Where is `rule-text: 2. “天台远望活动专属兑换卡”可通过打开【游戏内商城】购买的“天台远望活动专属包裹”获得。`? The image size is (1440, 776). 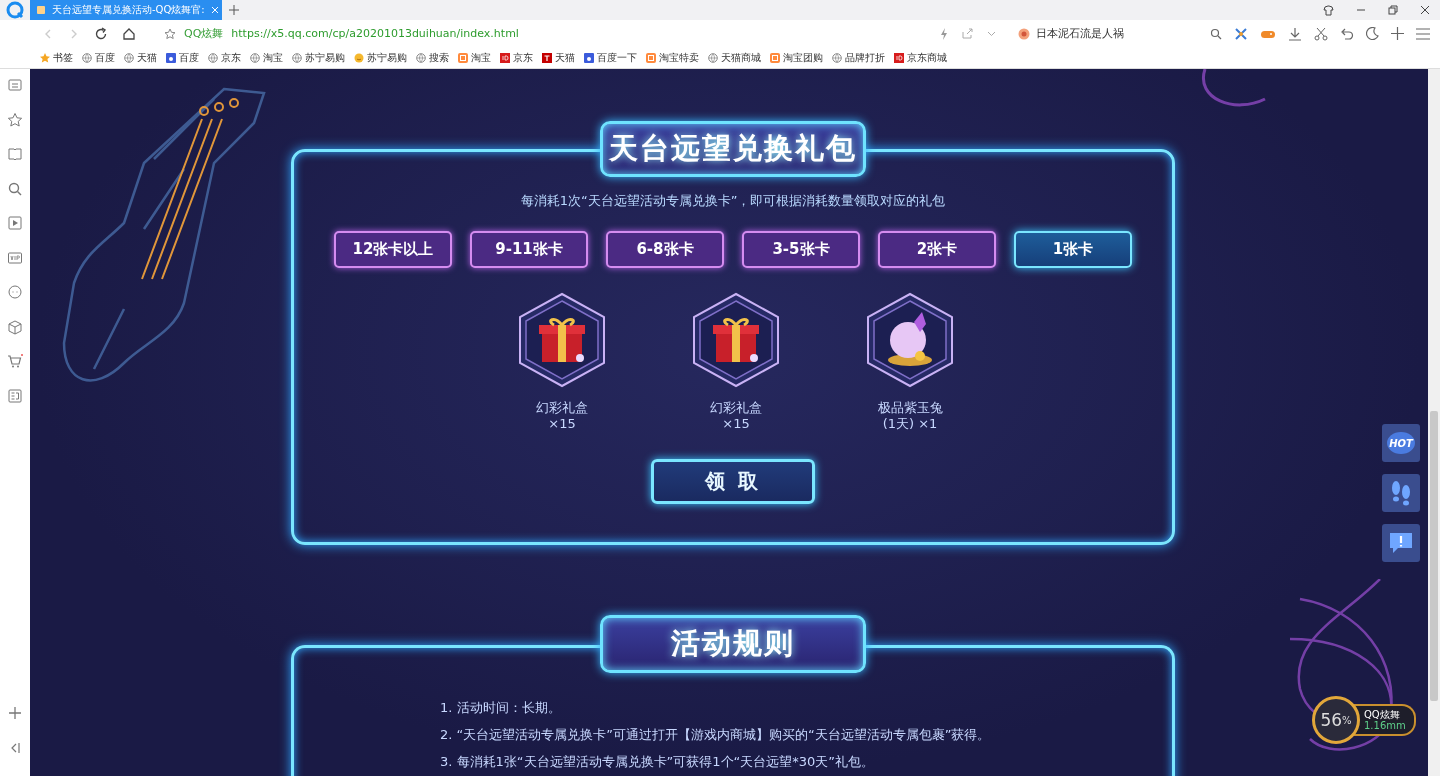 rule-text: 2. “天台远望活动专属兑换卡”可通过打开【游戏内商城】购买的“天台远望活动专属包裹”获得。 is located at coordinates (715, 735).